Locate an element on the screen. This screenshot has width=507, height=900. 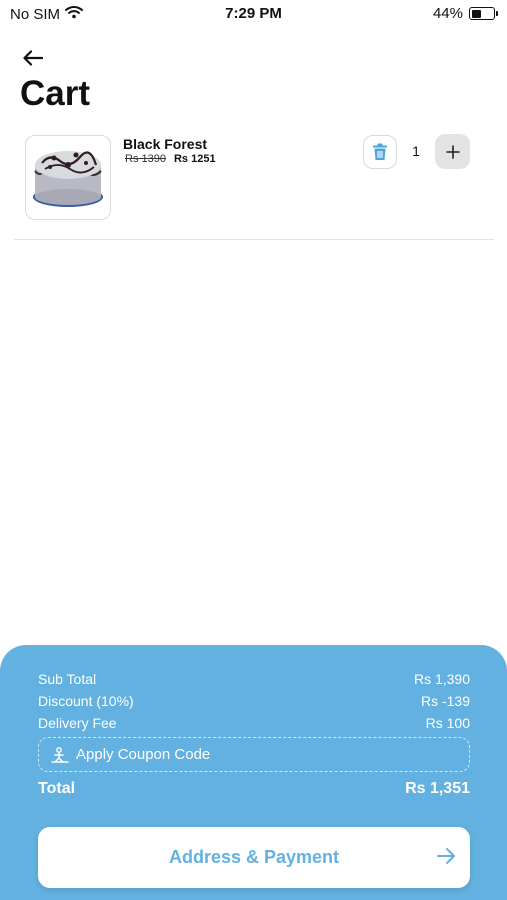
status-bar: No SIM 7:29 PM 44% is located at coordinates (253, 14).